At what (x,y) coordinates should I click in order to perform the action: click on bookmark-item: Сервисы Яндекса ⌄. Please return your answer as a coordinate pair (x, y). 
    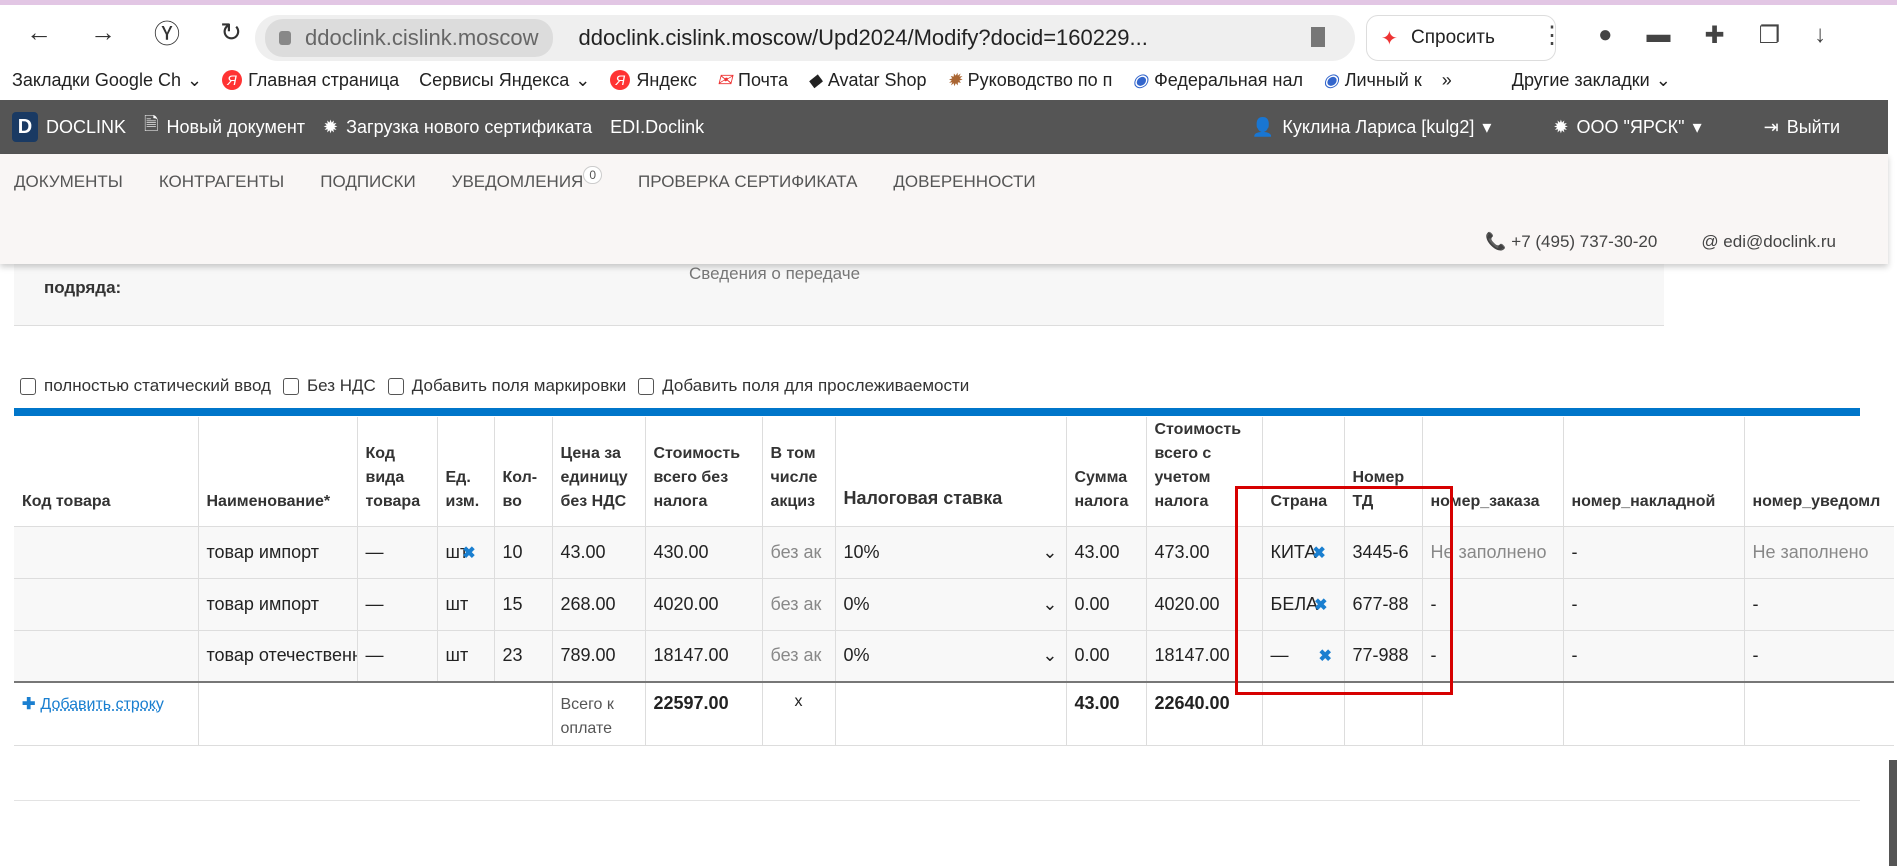
    Looking at the image, I should click on (504, 80).